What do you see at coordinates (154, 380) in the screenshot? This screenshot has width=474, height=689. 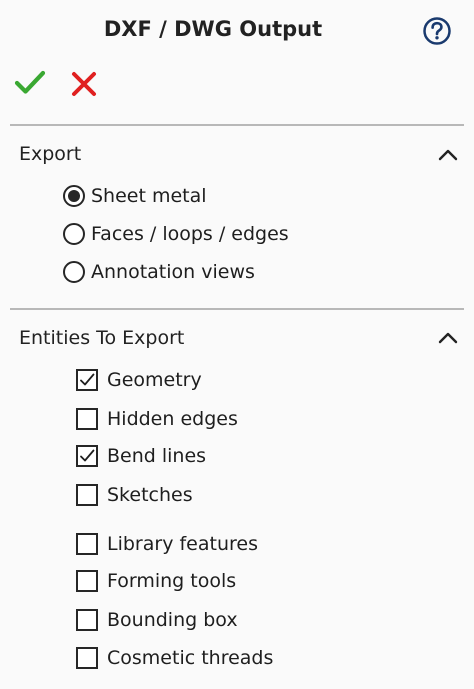 I see `checkbox-label: Geometry` at bounding box center [154, 380].